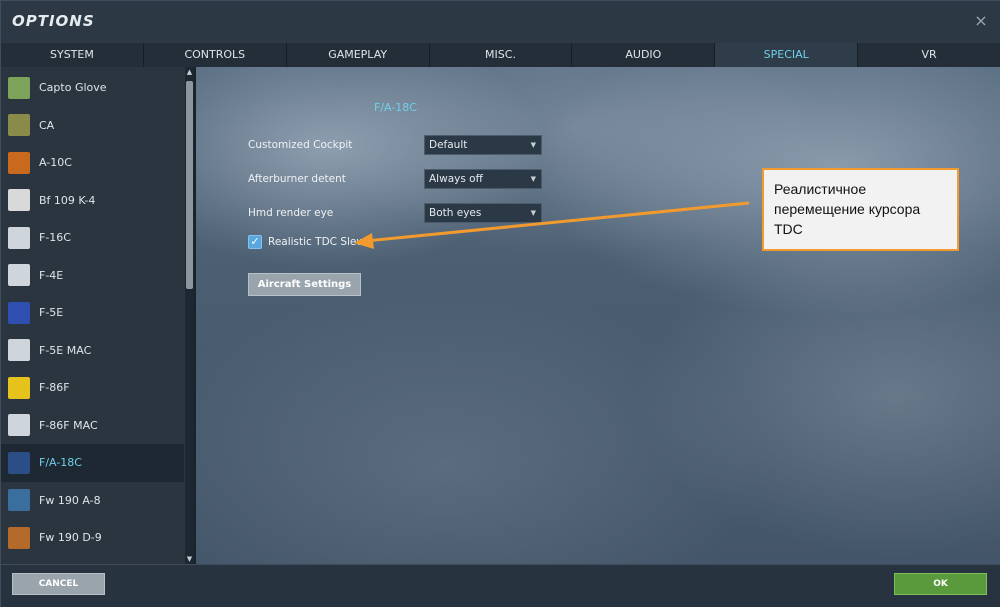  Describe the element at coordinates (19, 162) in the screenshot. I see `a10c-icon` at that location.